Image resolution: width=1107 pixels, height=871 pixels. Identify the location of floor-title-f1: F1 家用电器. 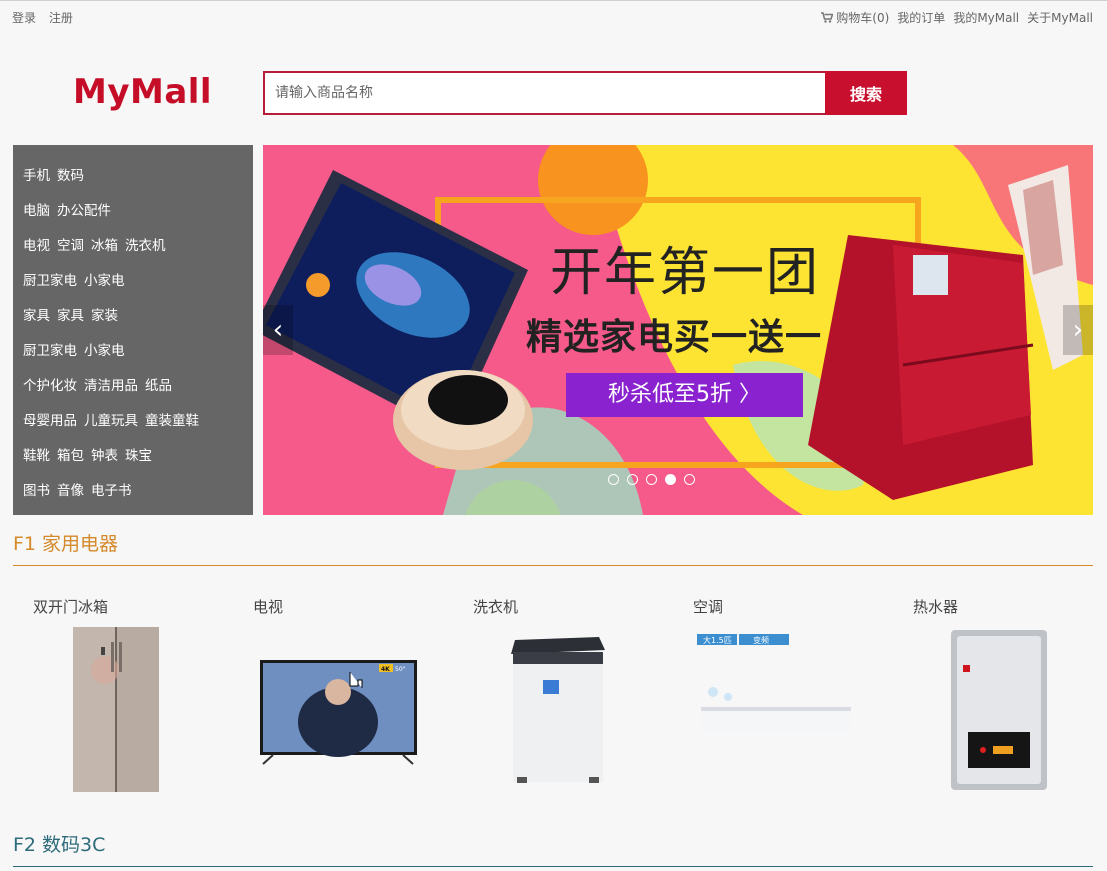
(66, 544).